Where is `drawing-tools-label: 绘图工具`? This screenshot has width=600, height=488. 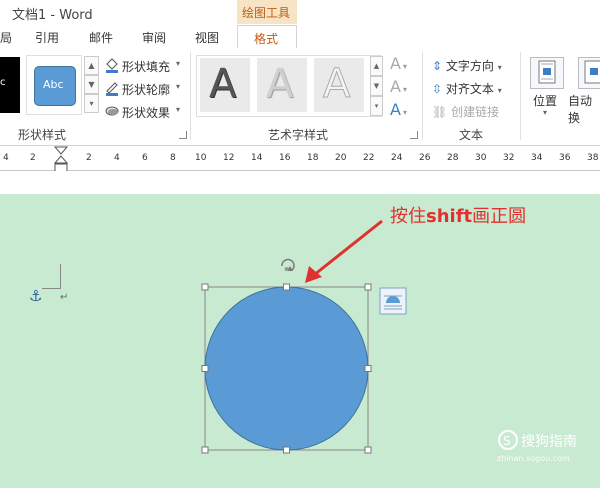
drawing-tools-label: 绘图工具 is located at coordinates (266, 13).